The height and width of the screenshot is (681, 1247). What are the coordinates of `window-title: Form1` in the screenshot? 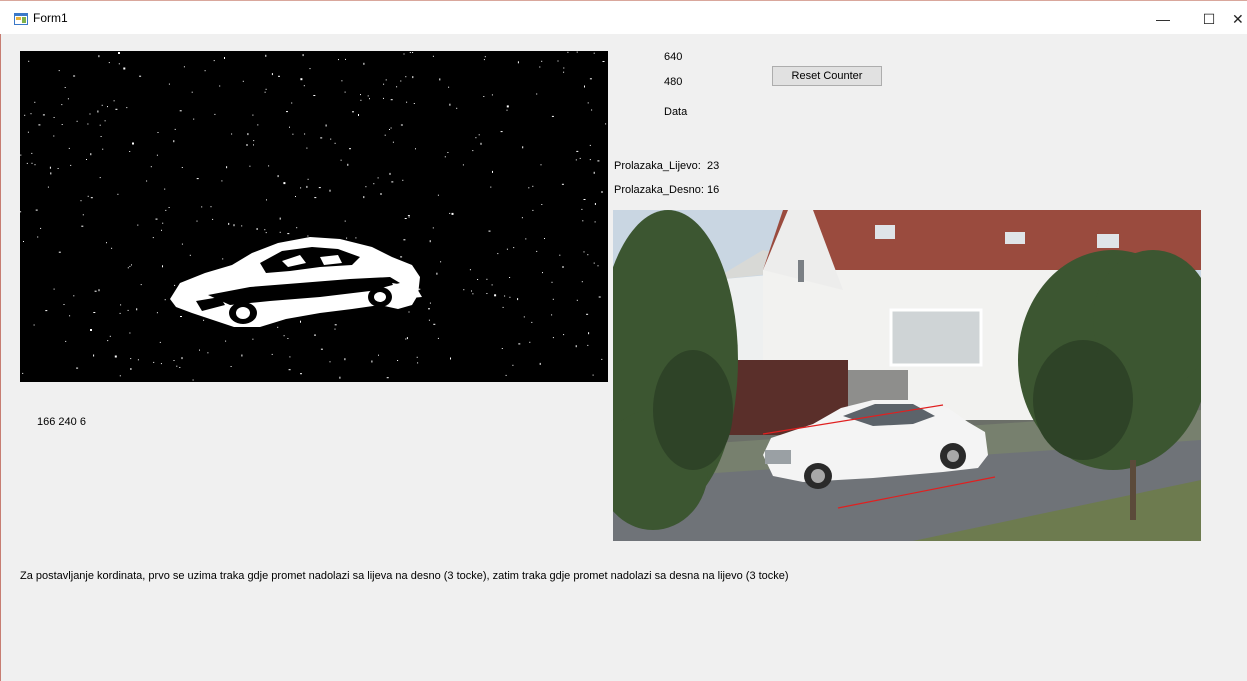 It's located at (50, 18).